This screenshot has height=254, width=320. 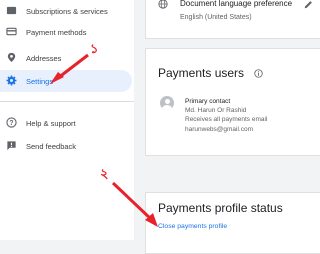 What do you see at coordinates (308, 4) in the screenshot?
I see `edit-pencil-icon` at bounding box center [308, 4].